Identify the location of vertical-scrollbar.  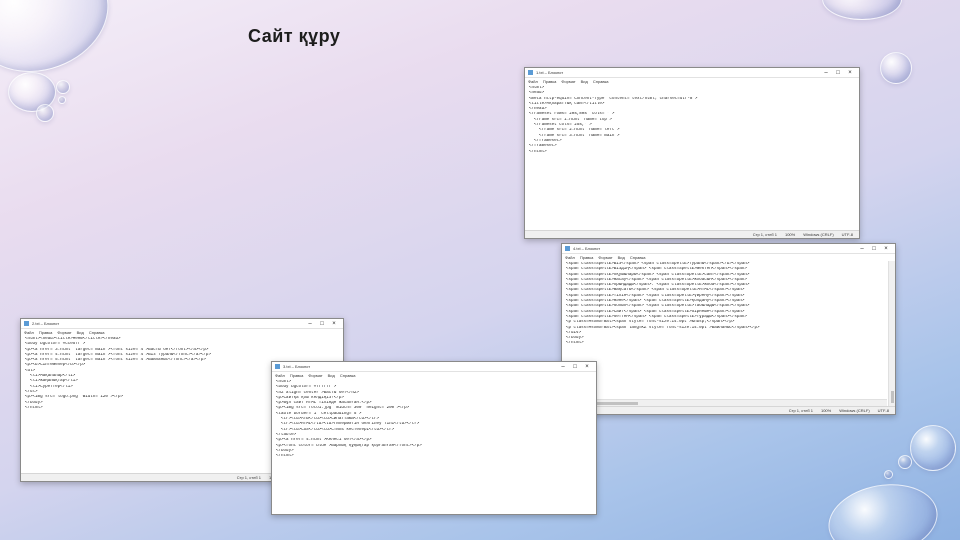
(891, 333).